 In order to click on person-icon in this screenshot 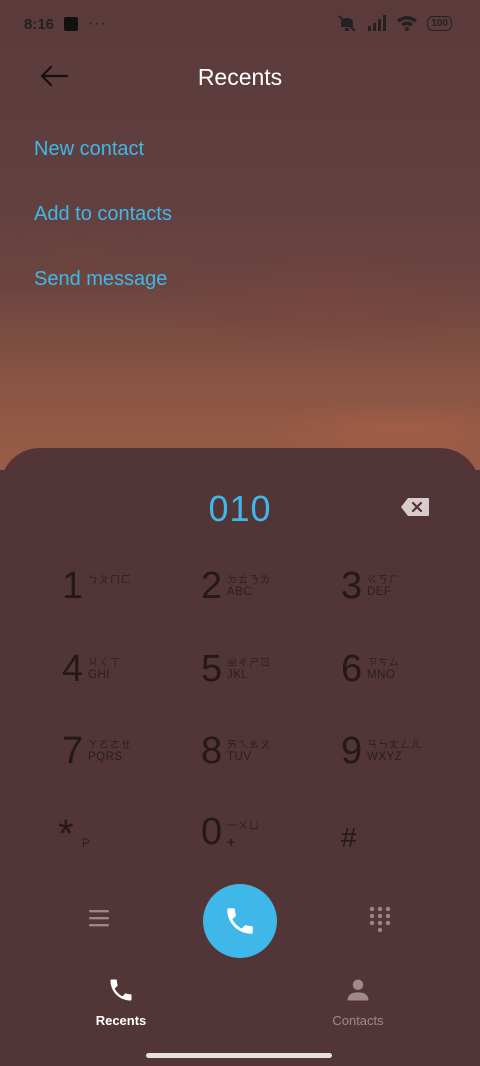, I will do `click(358, 990)`.